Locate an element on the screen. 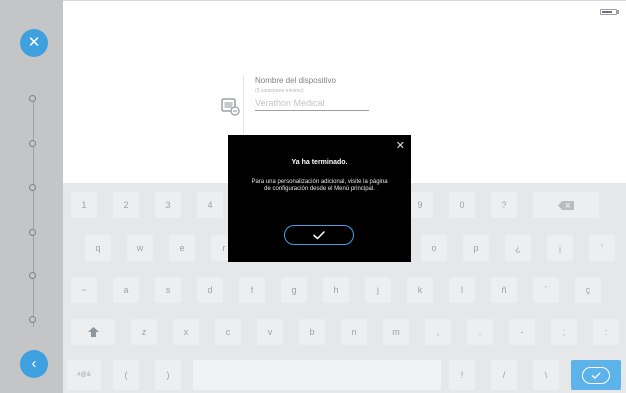 The image size is (626, 393). key: ' is located at coordinates (602, 248).